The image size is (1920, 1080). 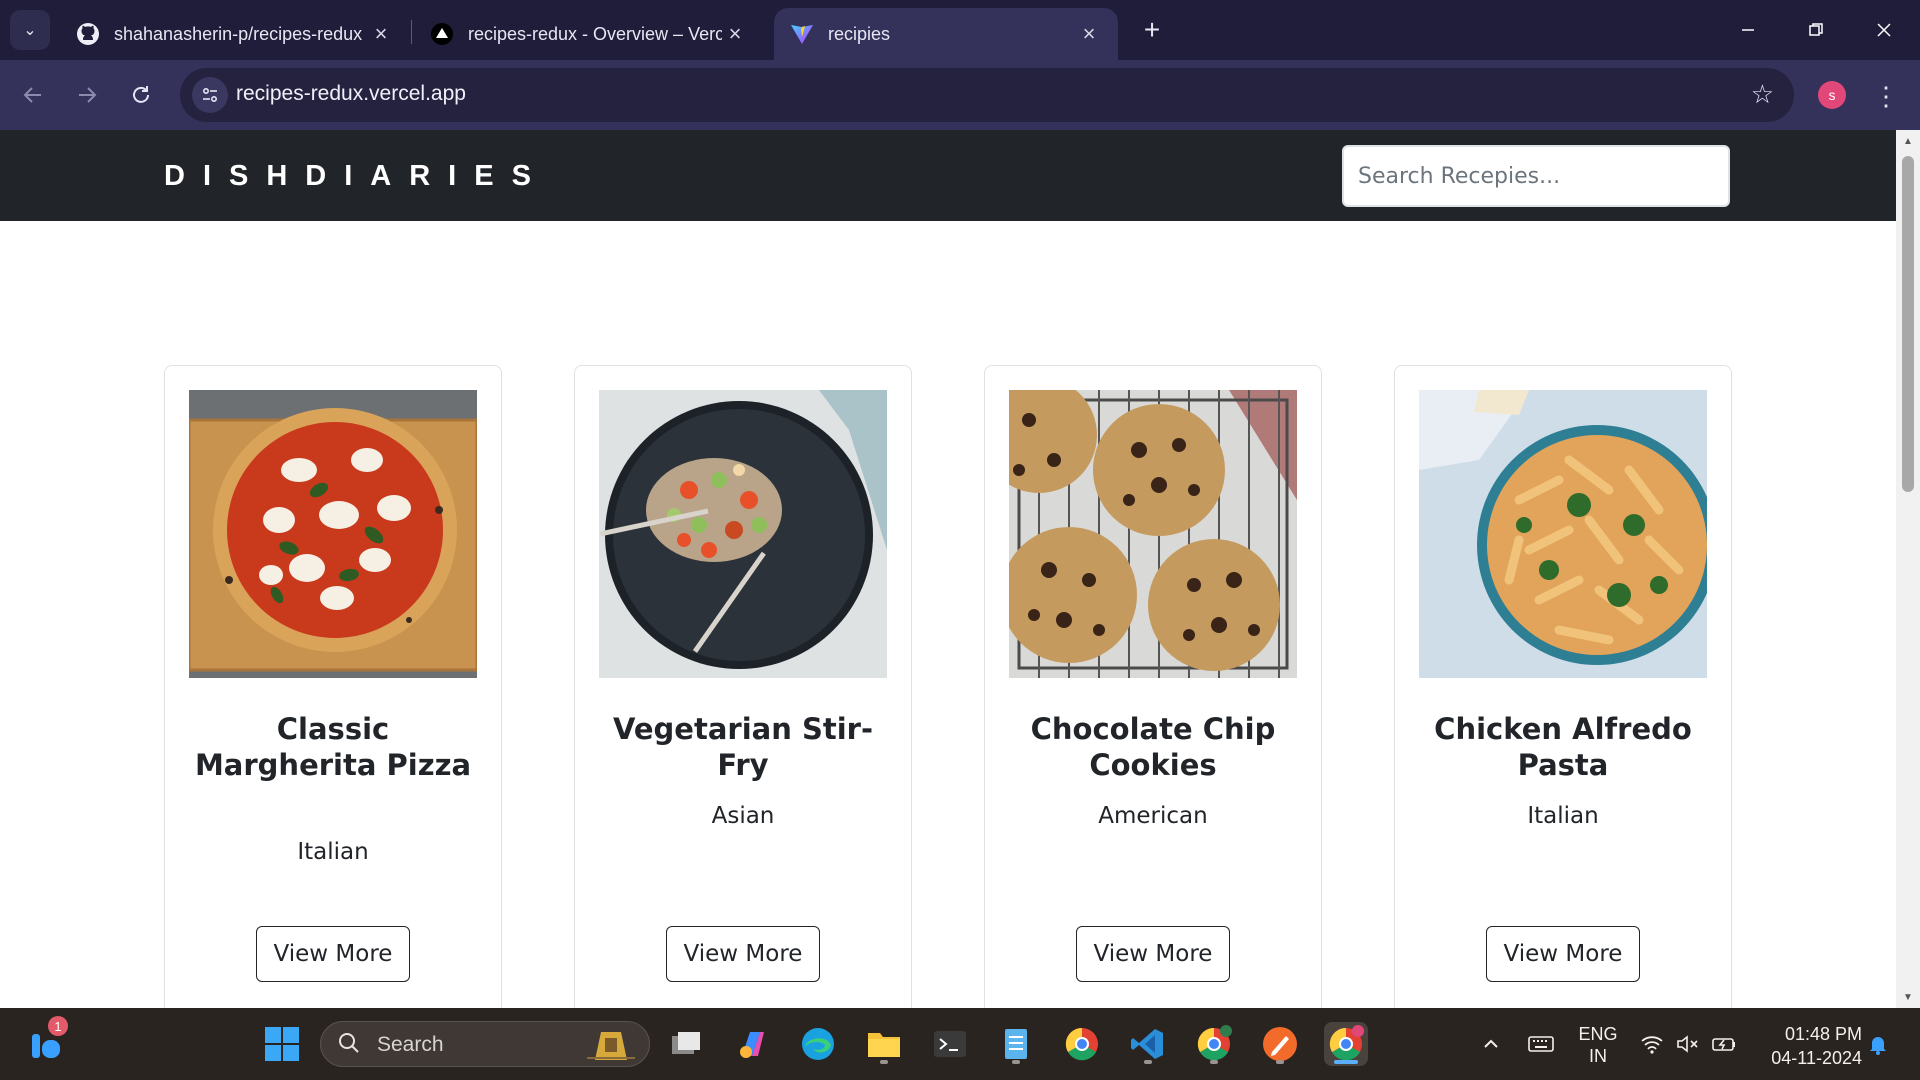 I want to click on back-button, so click(x=33, y=95).